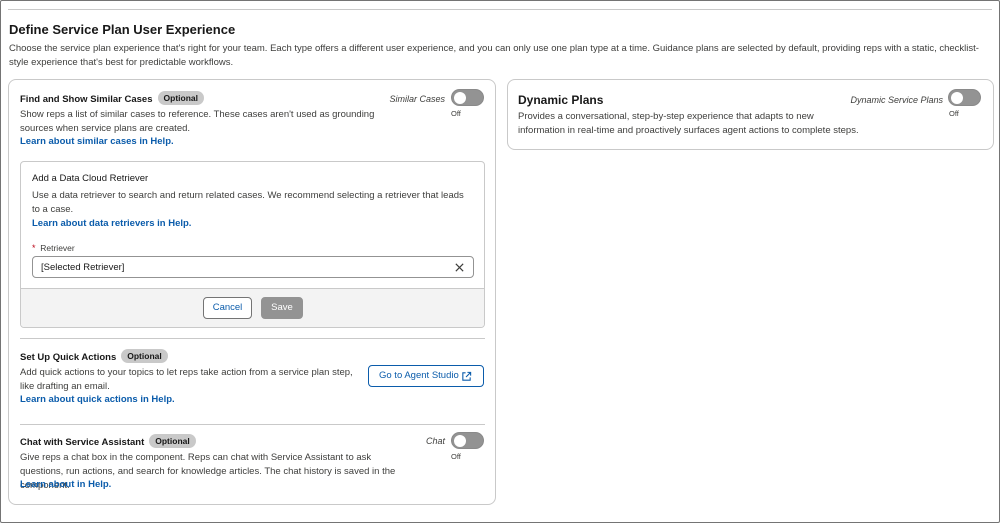  What do you see at coordinates (456, 113) in the screenshot?
I see `similar-cases-toggle-state: Off` at bounding box center [456, 113].